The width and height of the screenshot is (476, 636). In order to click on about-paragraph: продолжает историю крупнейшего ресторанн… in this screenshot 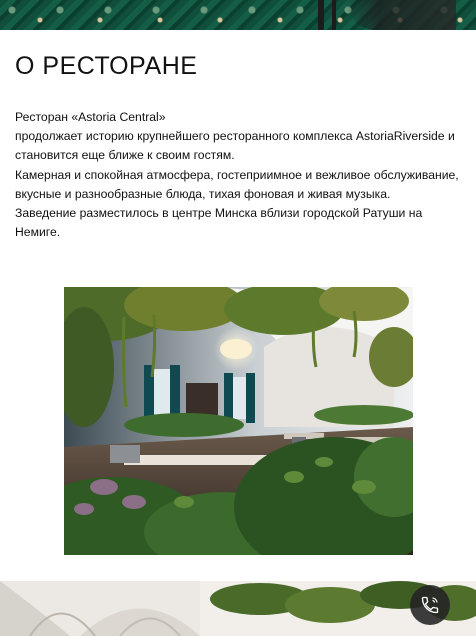, I will do `click(235, 146)`.